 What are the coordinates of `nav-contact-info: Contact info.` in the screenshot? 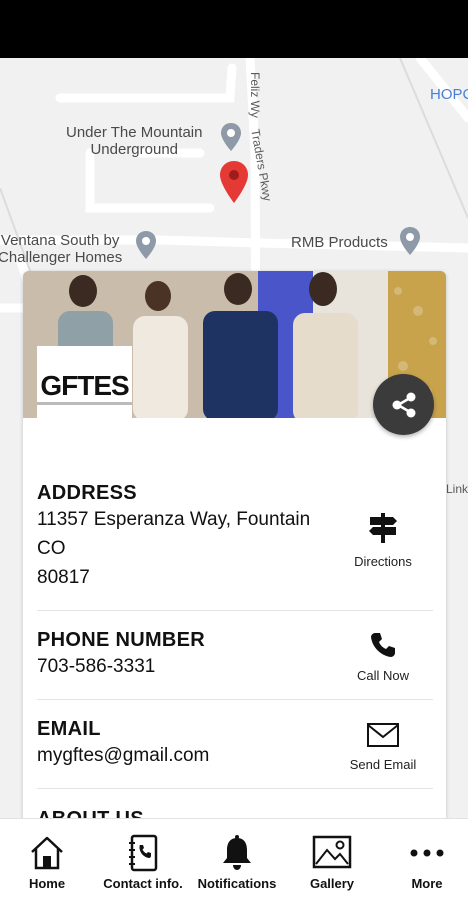 It's located at (143, 860).